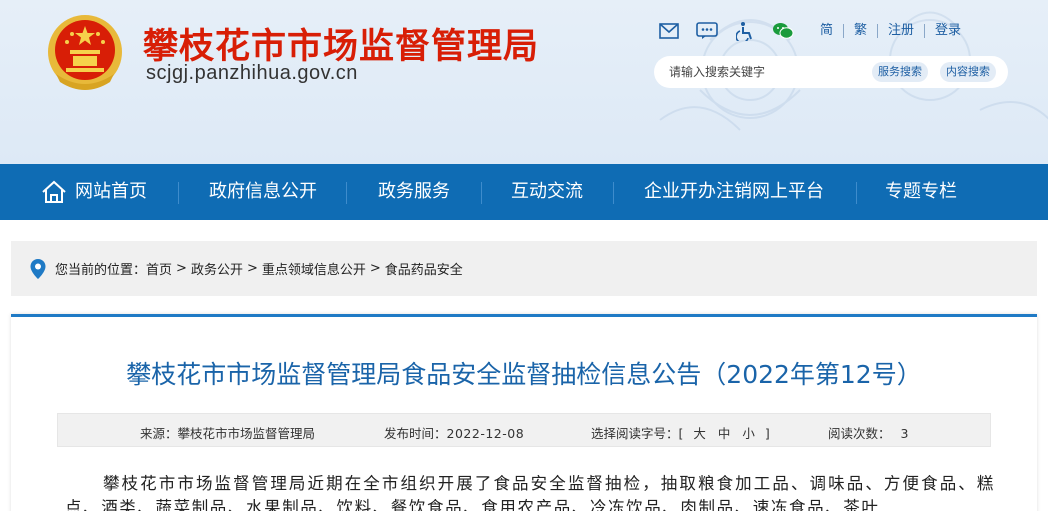 This screenshot has height=511, width=1048. Describe the element at coordinates (414, 192) in the screenshot. I see `nav-item-gov-service: 政务服务` at that location.